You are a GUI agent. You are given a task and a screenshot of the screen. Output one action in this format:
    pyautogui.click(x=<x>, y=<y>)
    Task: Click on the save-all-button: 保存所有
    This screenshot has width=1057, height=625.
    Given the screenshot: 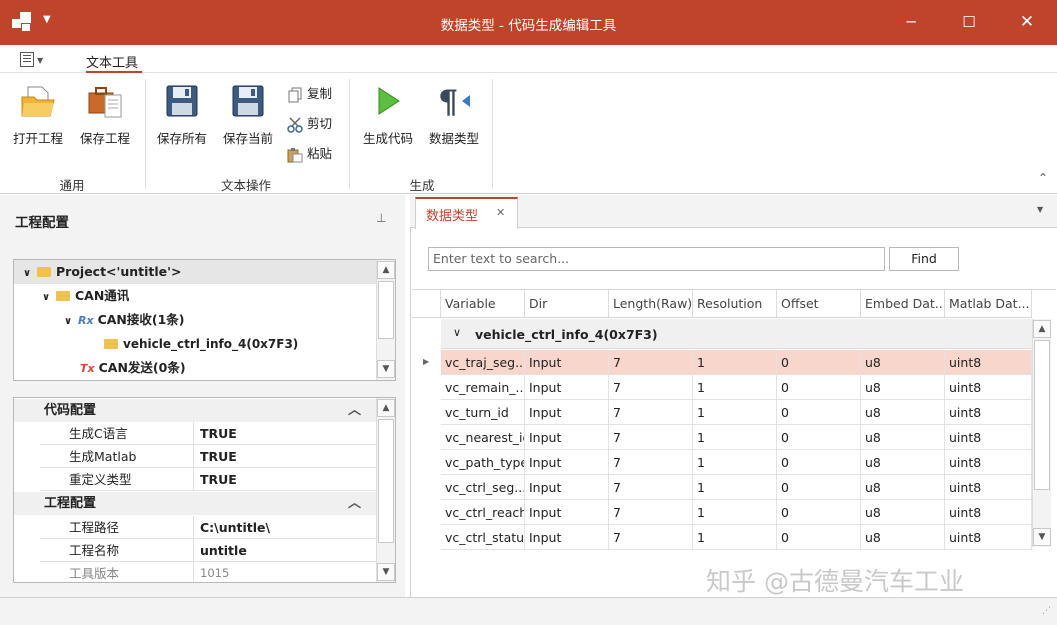 What is the action you would take?
    pyautogui.click(x=182, y=115)
    